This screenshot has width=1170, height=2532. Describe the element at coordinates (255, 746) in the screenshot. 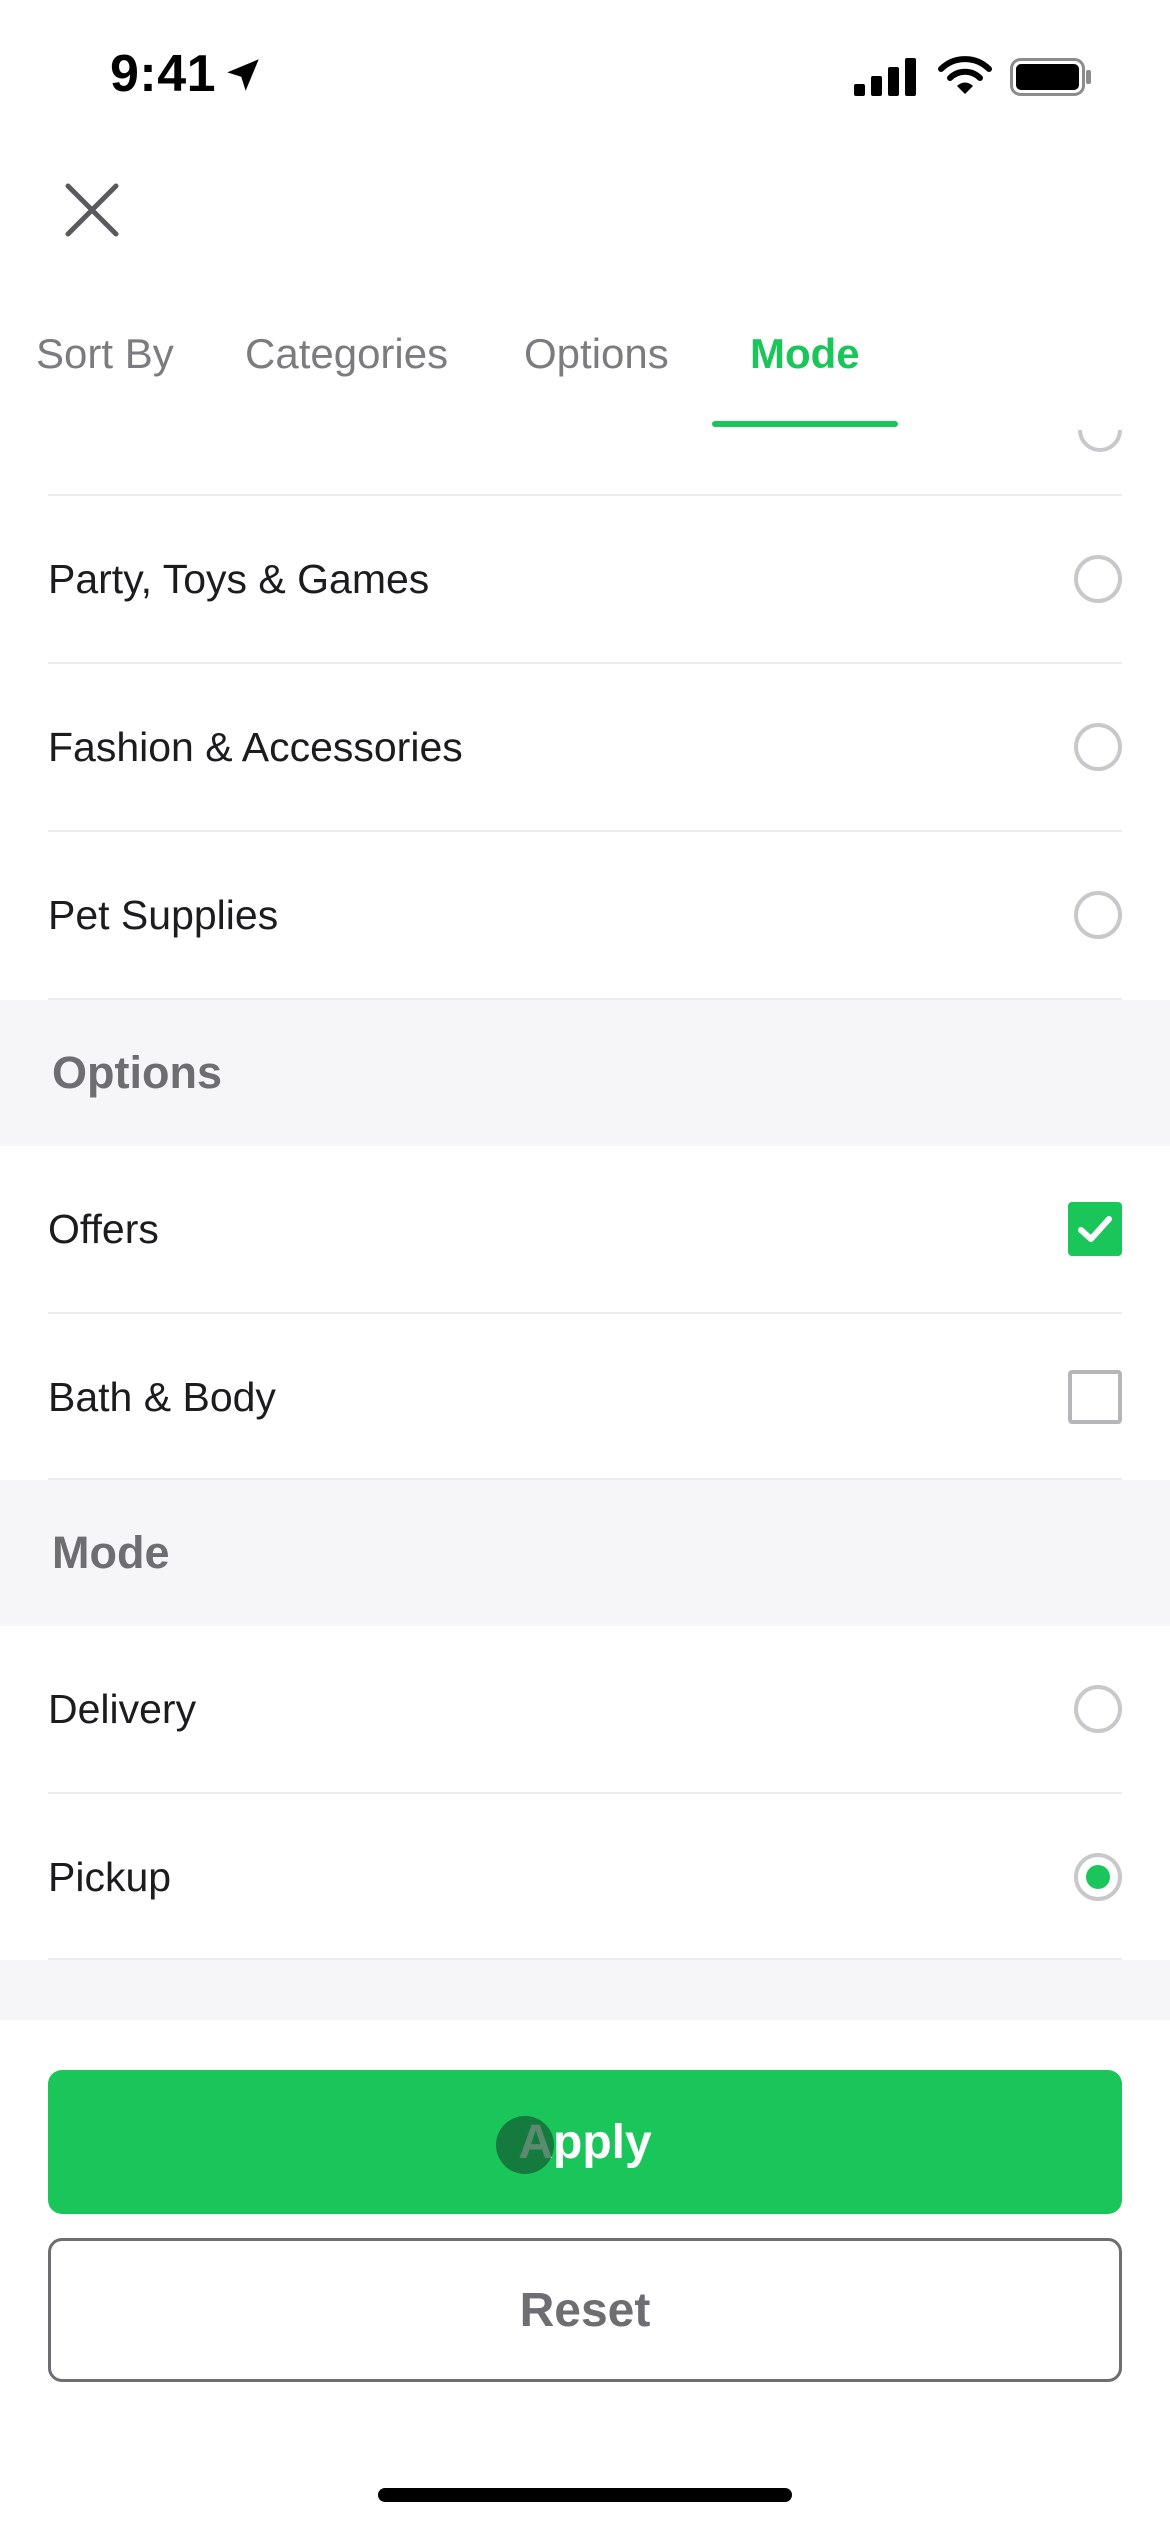

I see `list-item-label: Fashion & Accessories` at that location.